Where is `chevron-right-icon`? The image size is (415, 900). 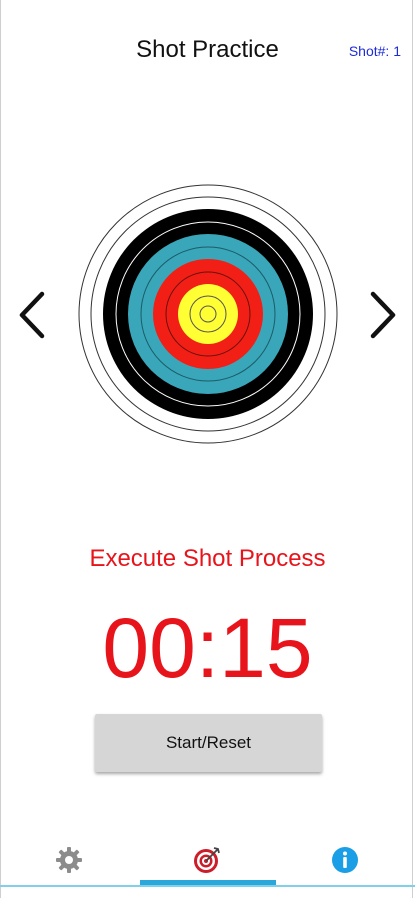 chevron-right-icon is located at coordinates (383, 315).